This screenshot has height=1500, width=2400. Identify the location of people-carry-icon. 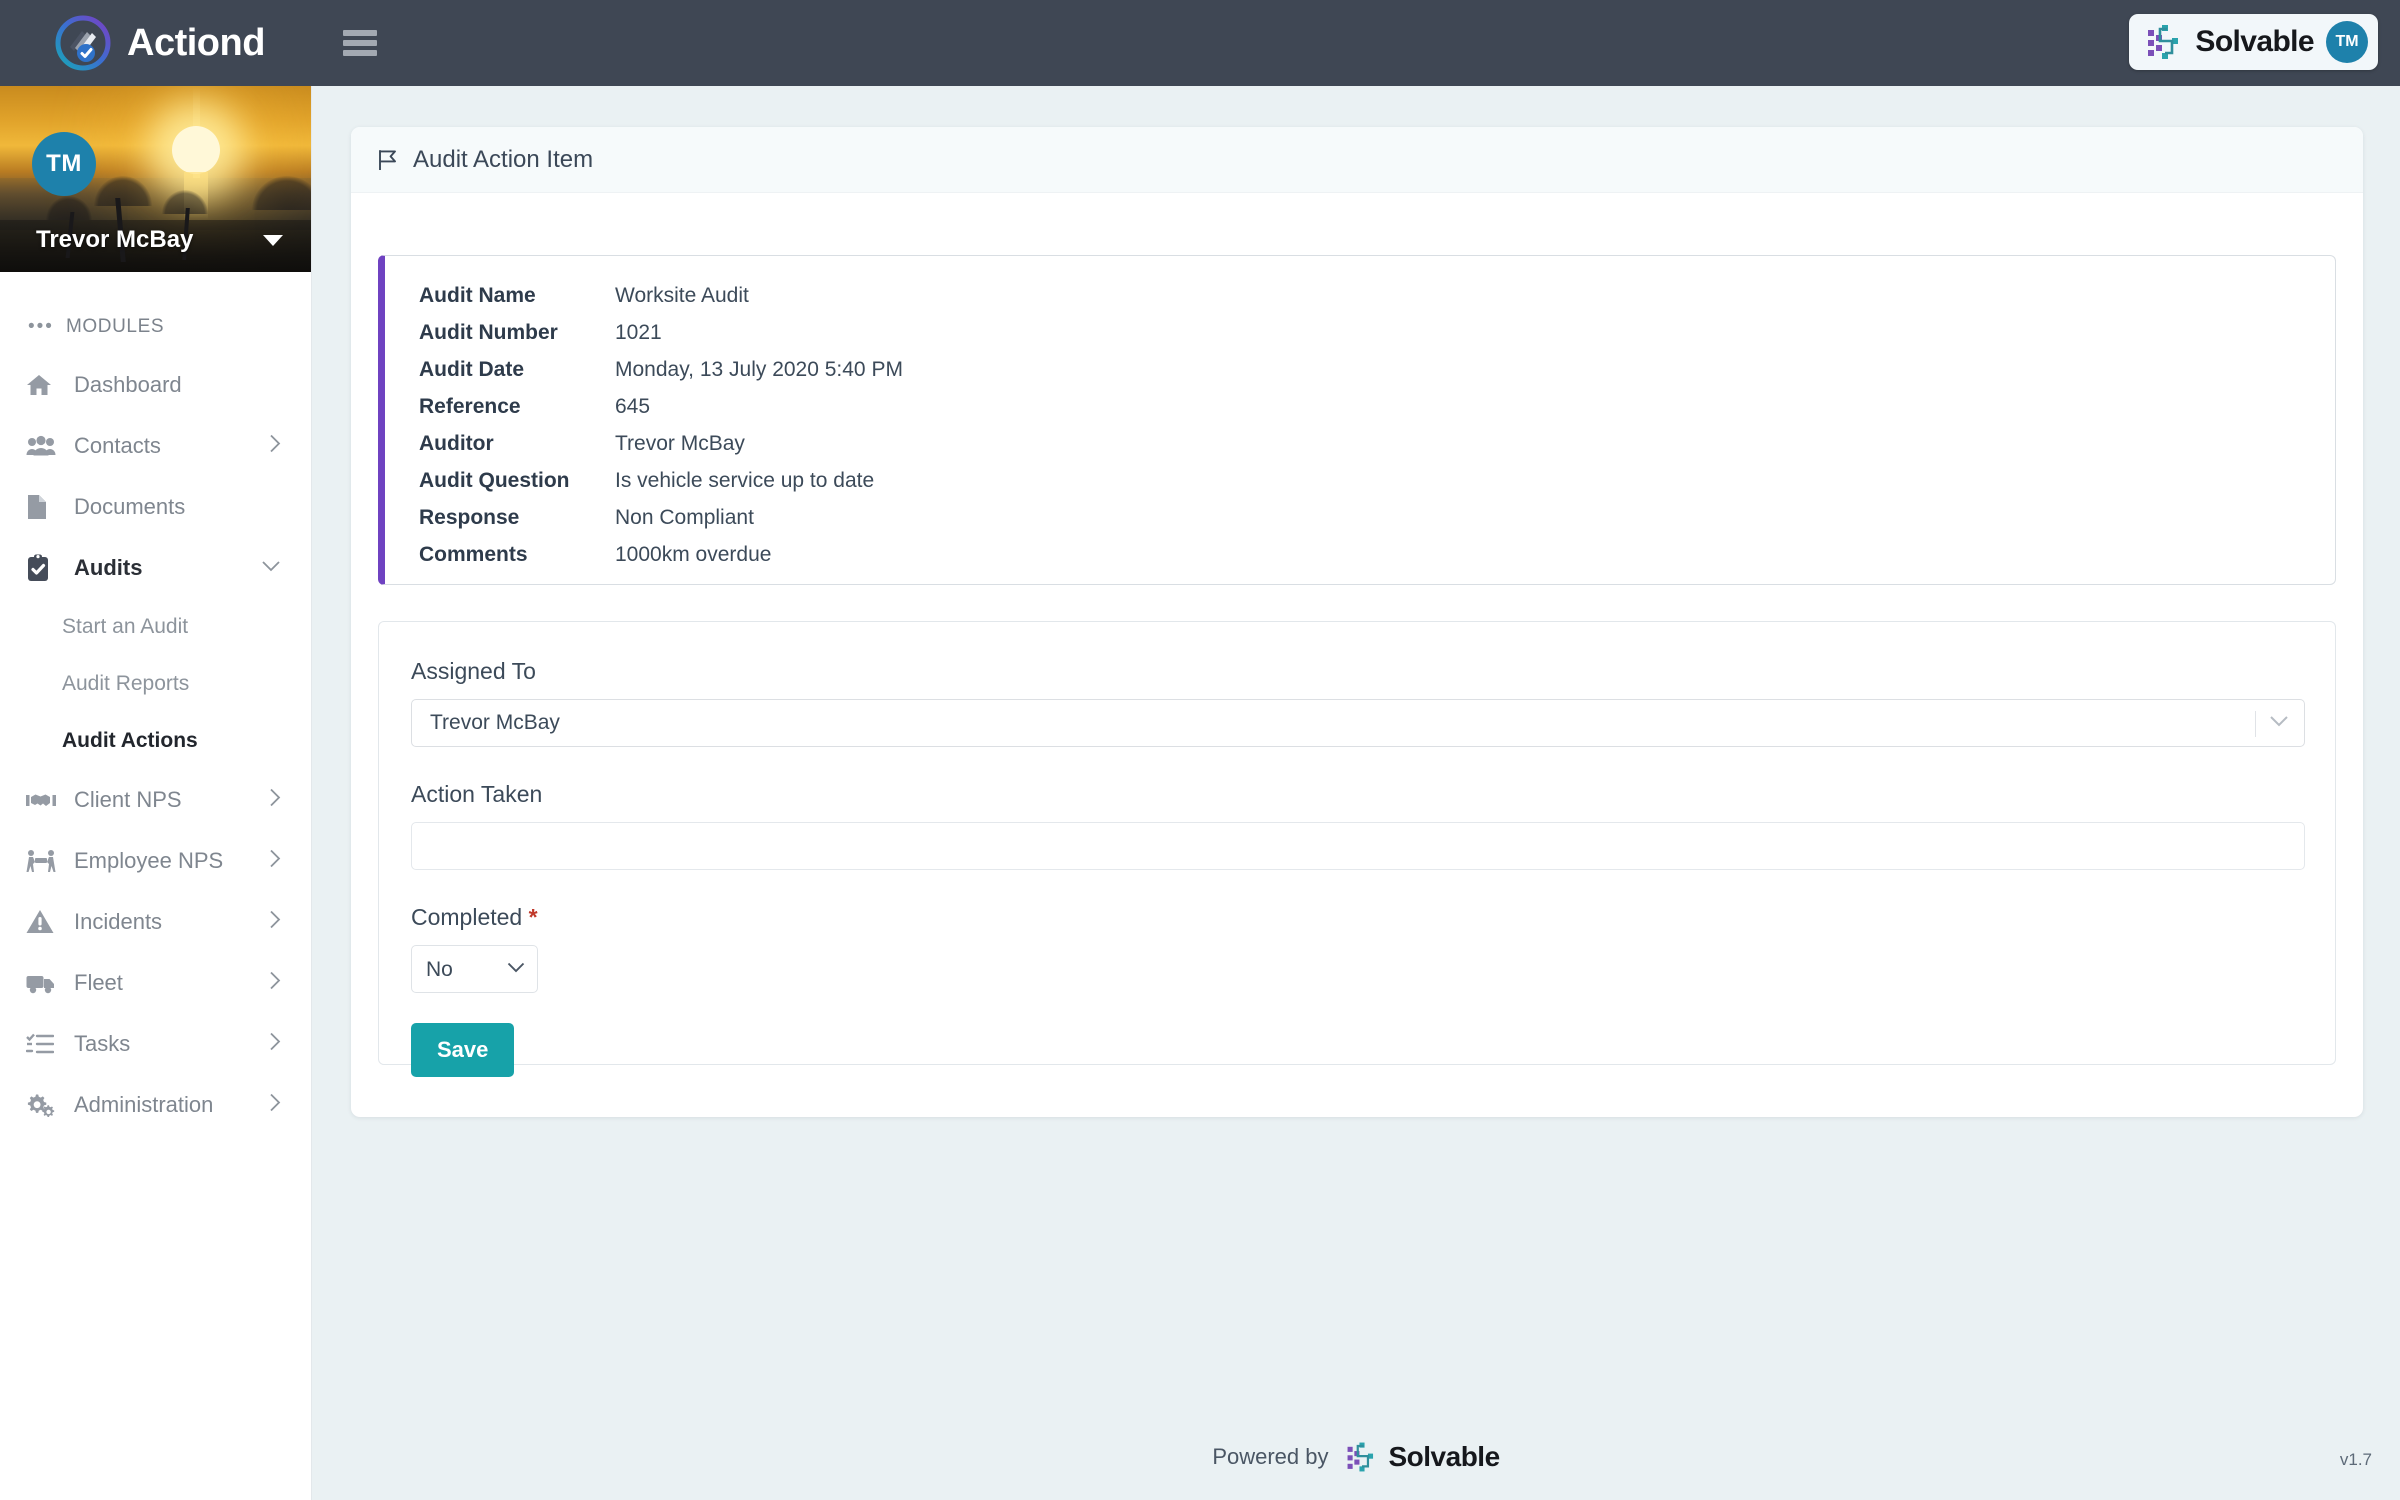
(43, 861).